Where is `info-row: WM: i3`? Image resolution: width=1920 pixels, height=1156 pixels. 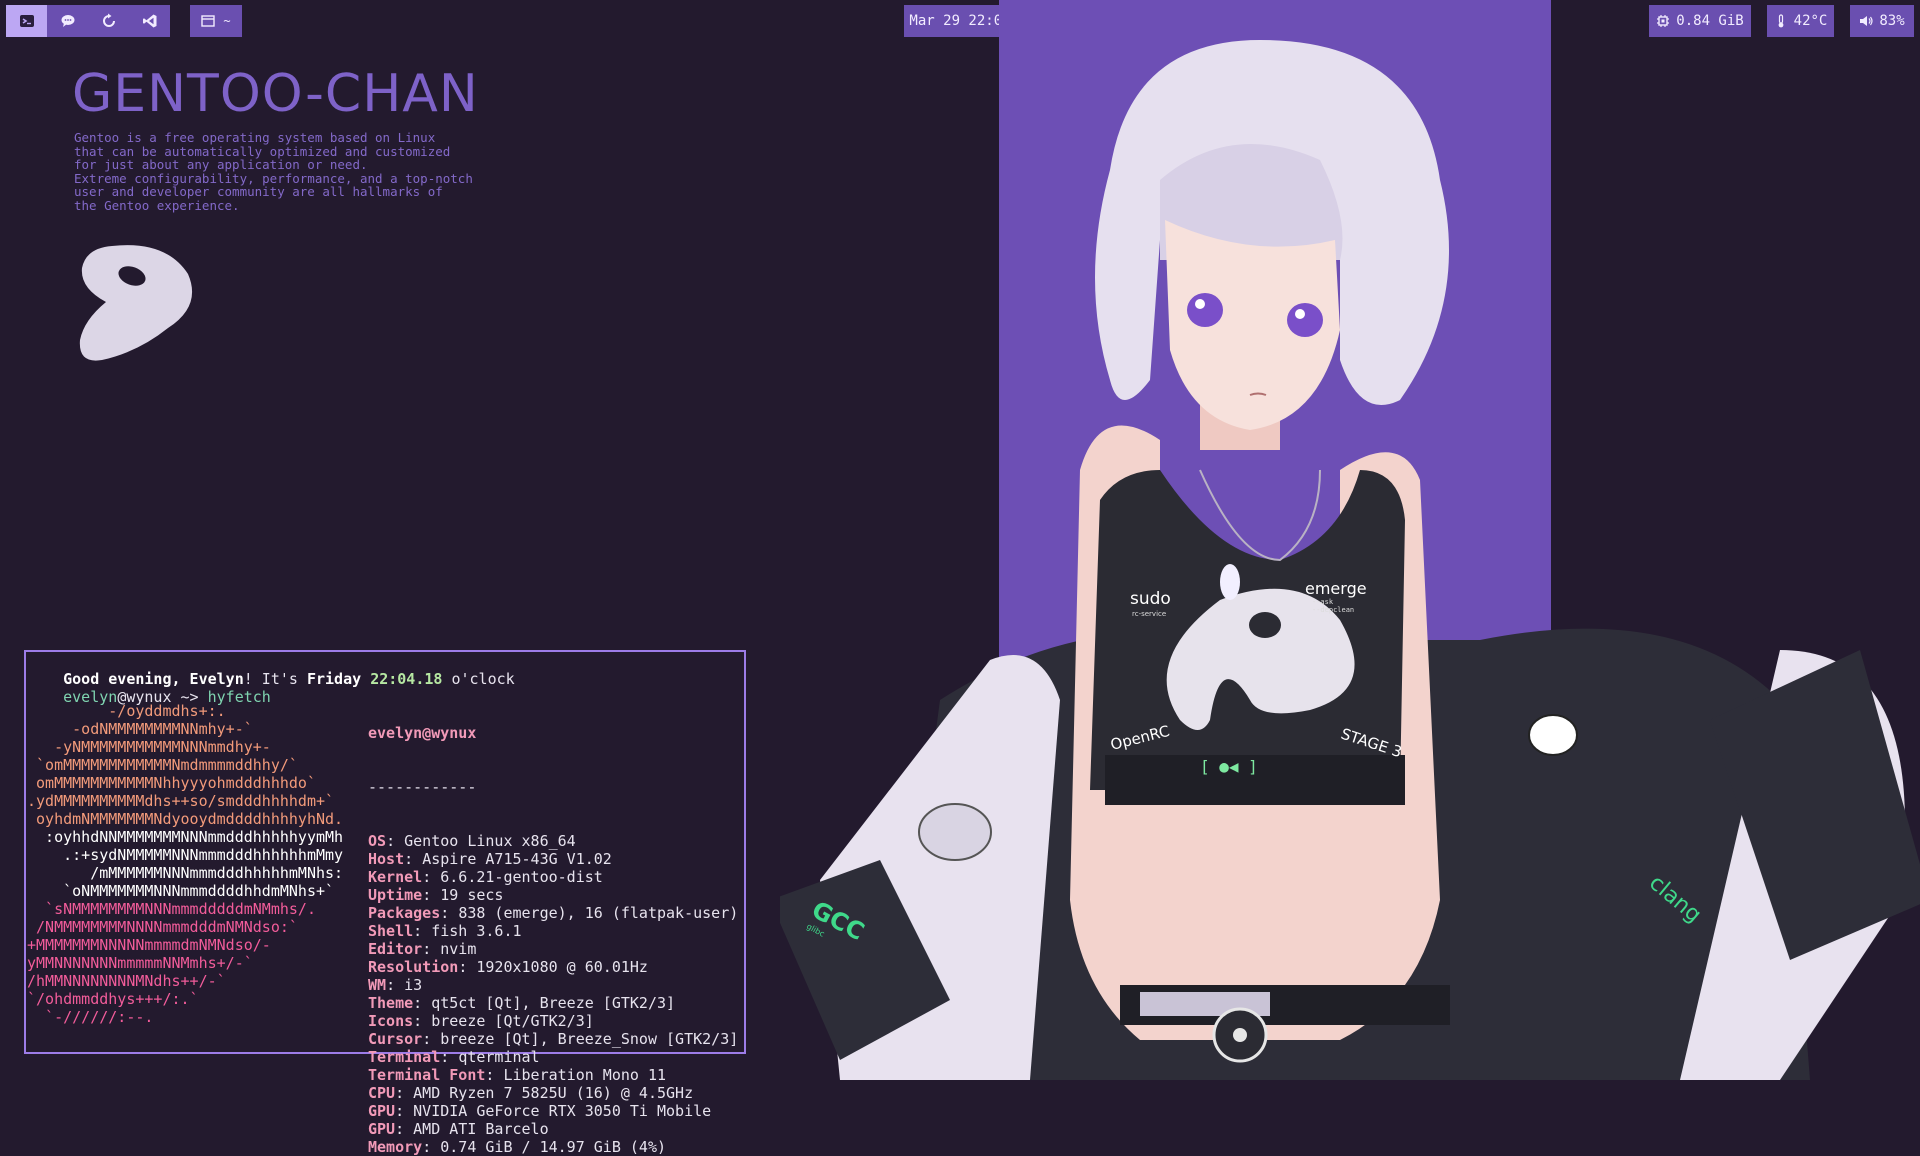 info-row: WM: i3 is located at coordinates (395, 985).